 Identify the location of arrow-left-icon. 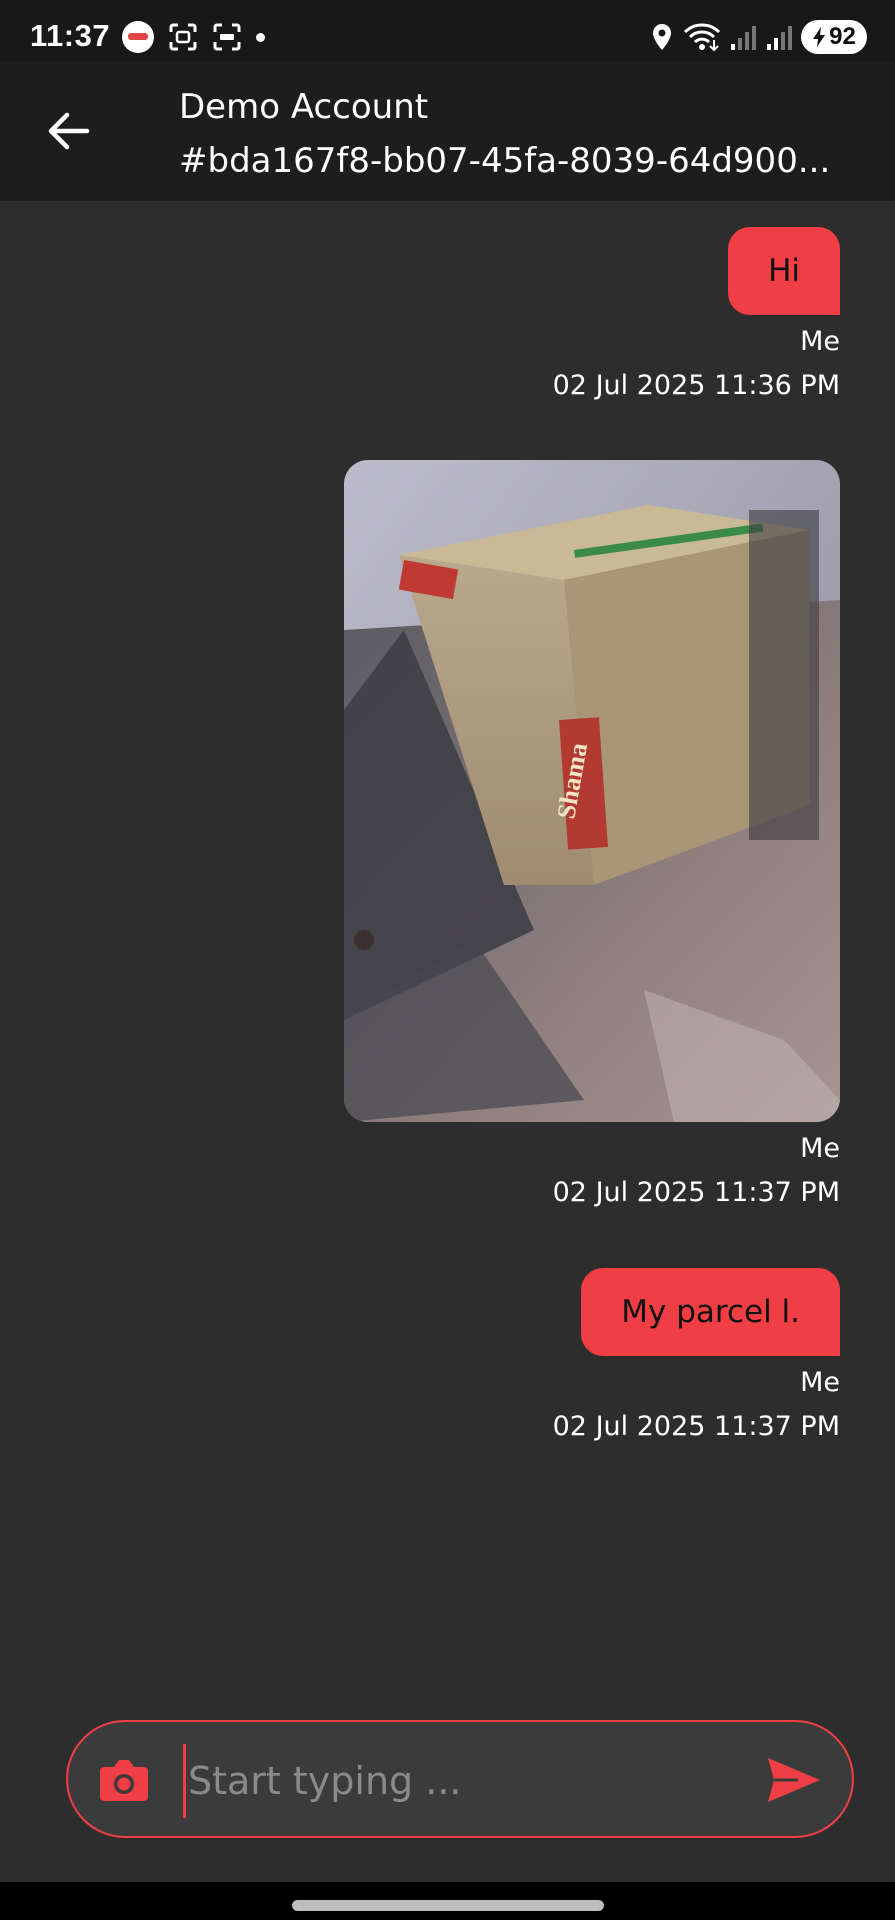
(69, 131).